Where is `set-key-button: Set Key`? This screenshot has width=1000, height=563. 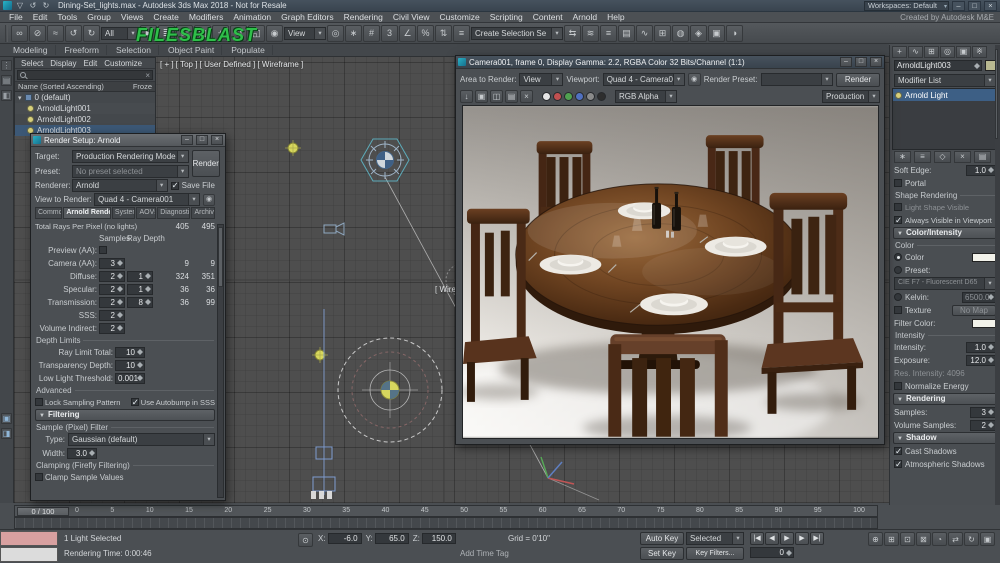 set-key-button: Set Key is located at coordinates (662, 553).